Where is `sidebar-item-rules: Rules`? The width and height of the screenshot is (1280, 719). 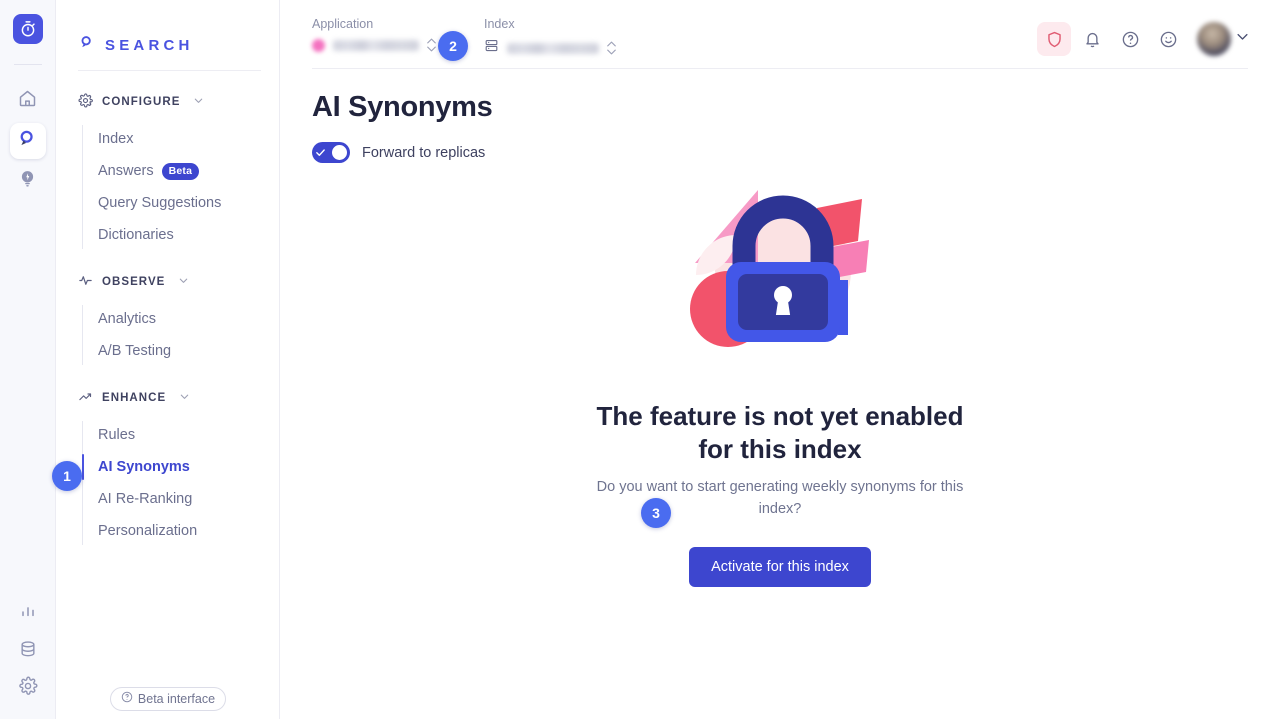 sidebar-item-rules: Rules is located at coordinates (180, 435).